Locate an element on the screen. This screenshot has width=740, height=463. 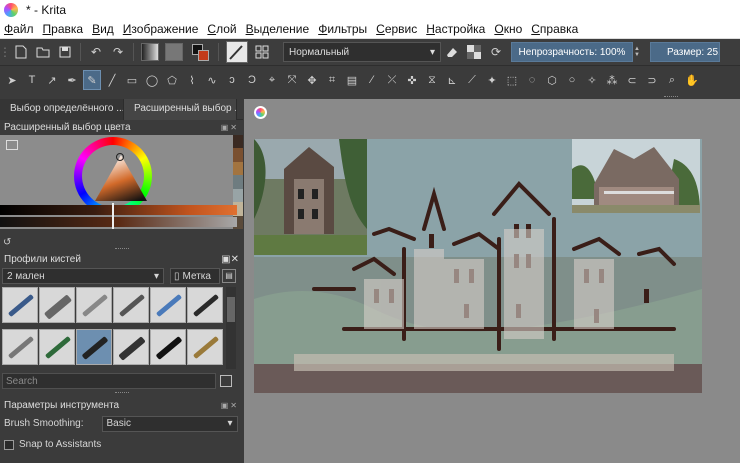
brush-tag-select: 2 мален ▾ is located at coordinates (83, 276).